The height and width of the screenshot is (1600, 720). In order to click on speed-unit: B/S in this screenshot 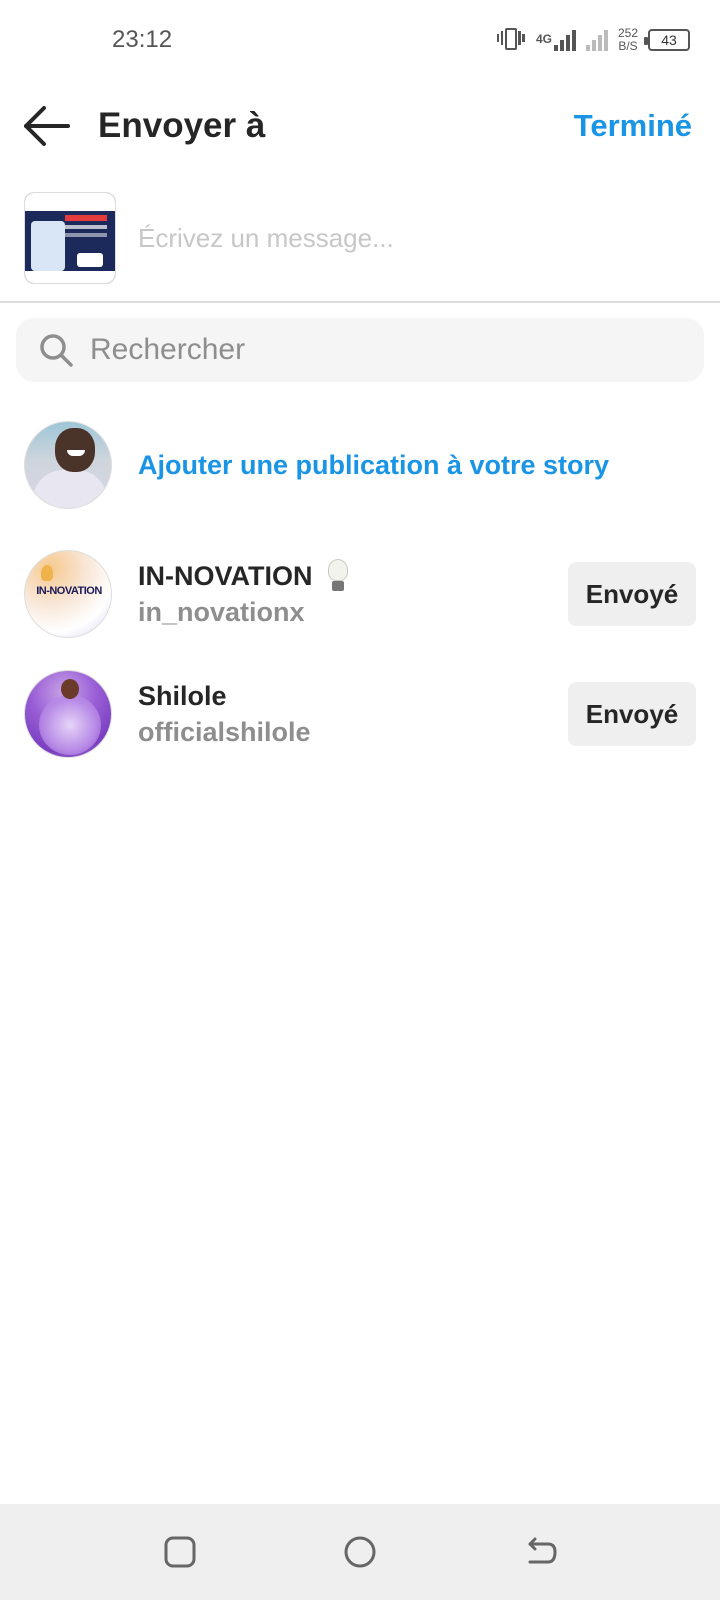, I will do `click(628, 46)`.